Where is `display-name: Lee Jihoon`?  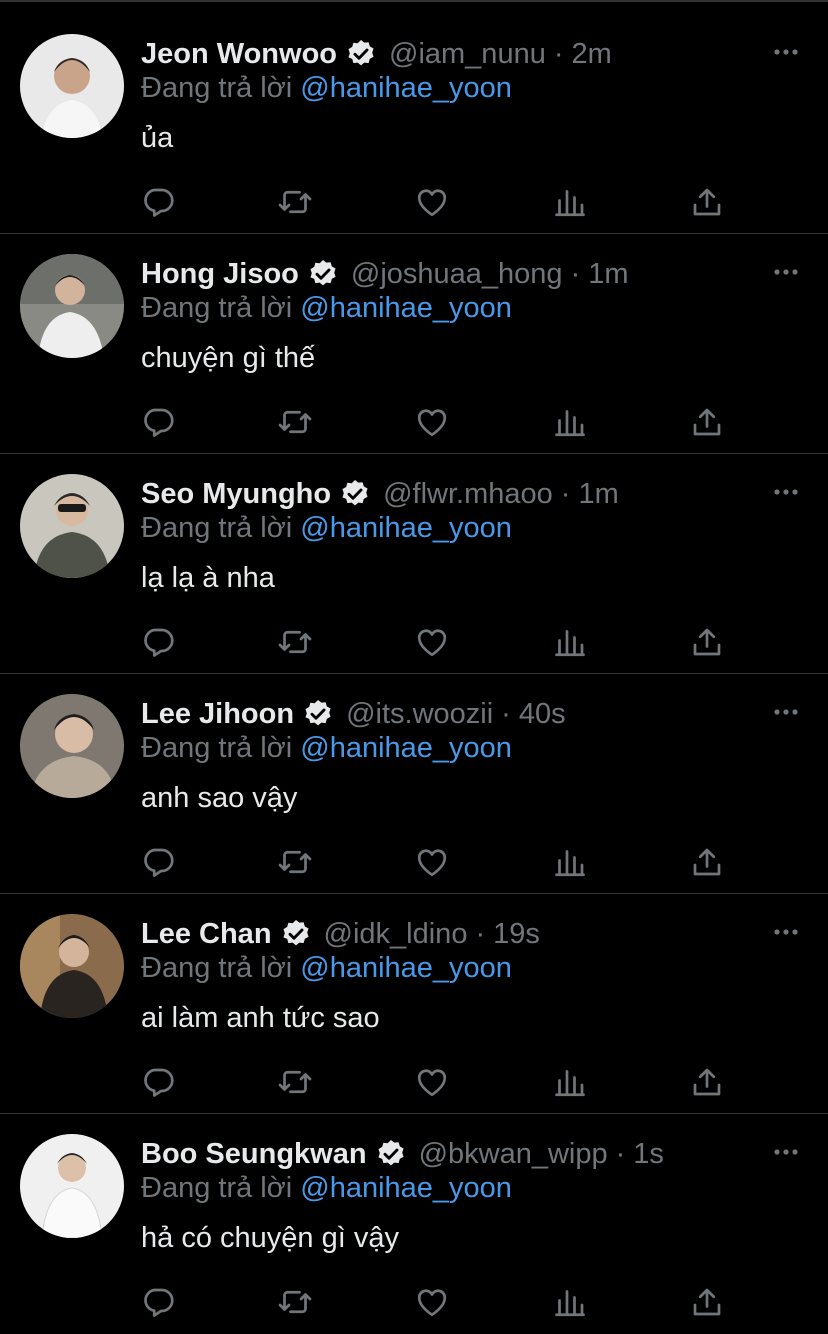
display-name: Lee Jihoon is located at coordinates (217, 714).